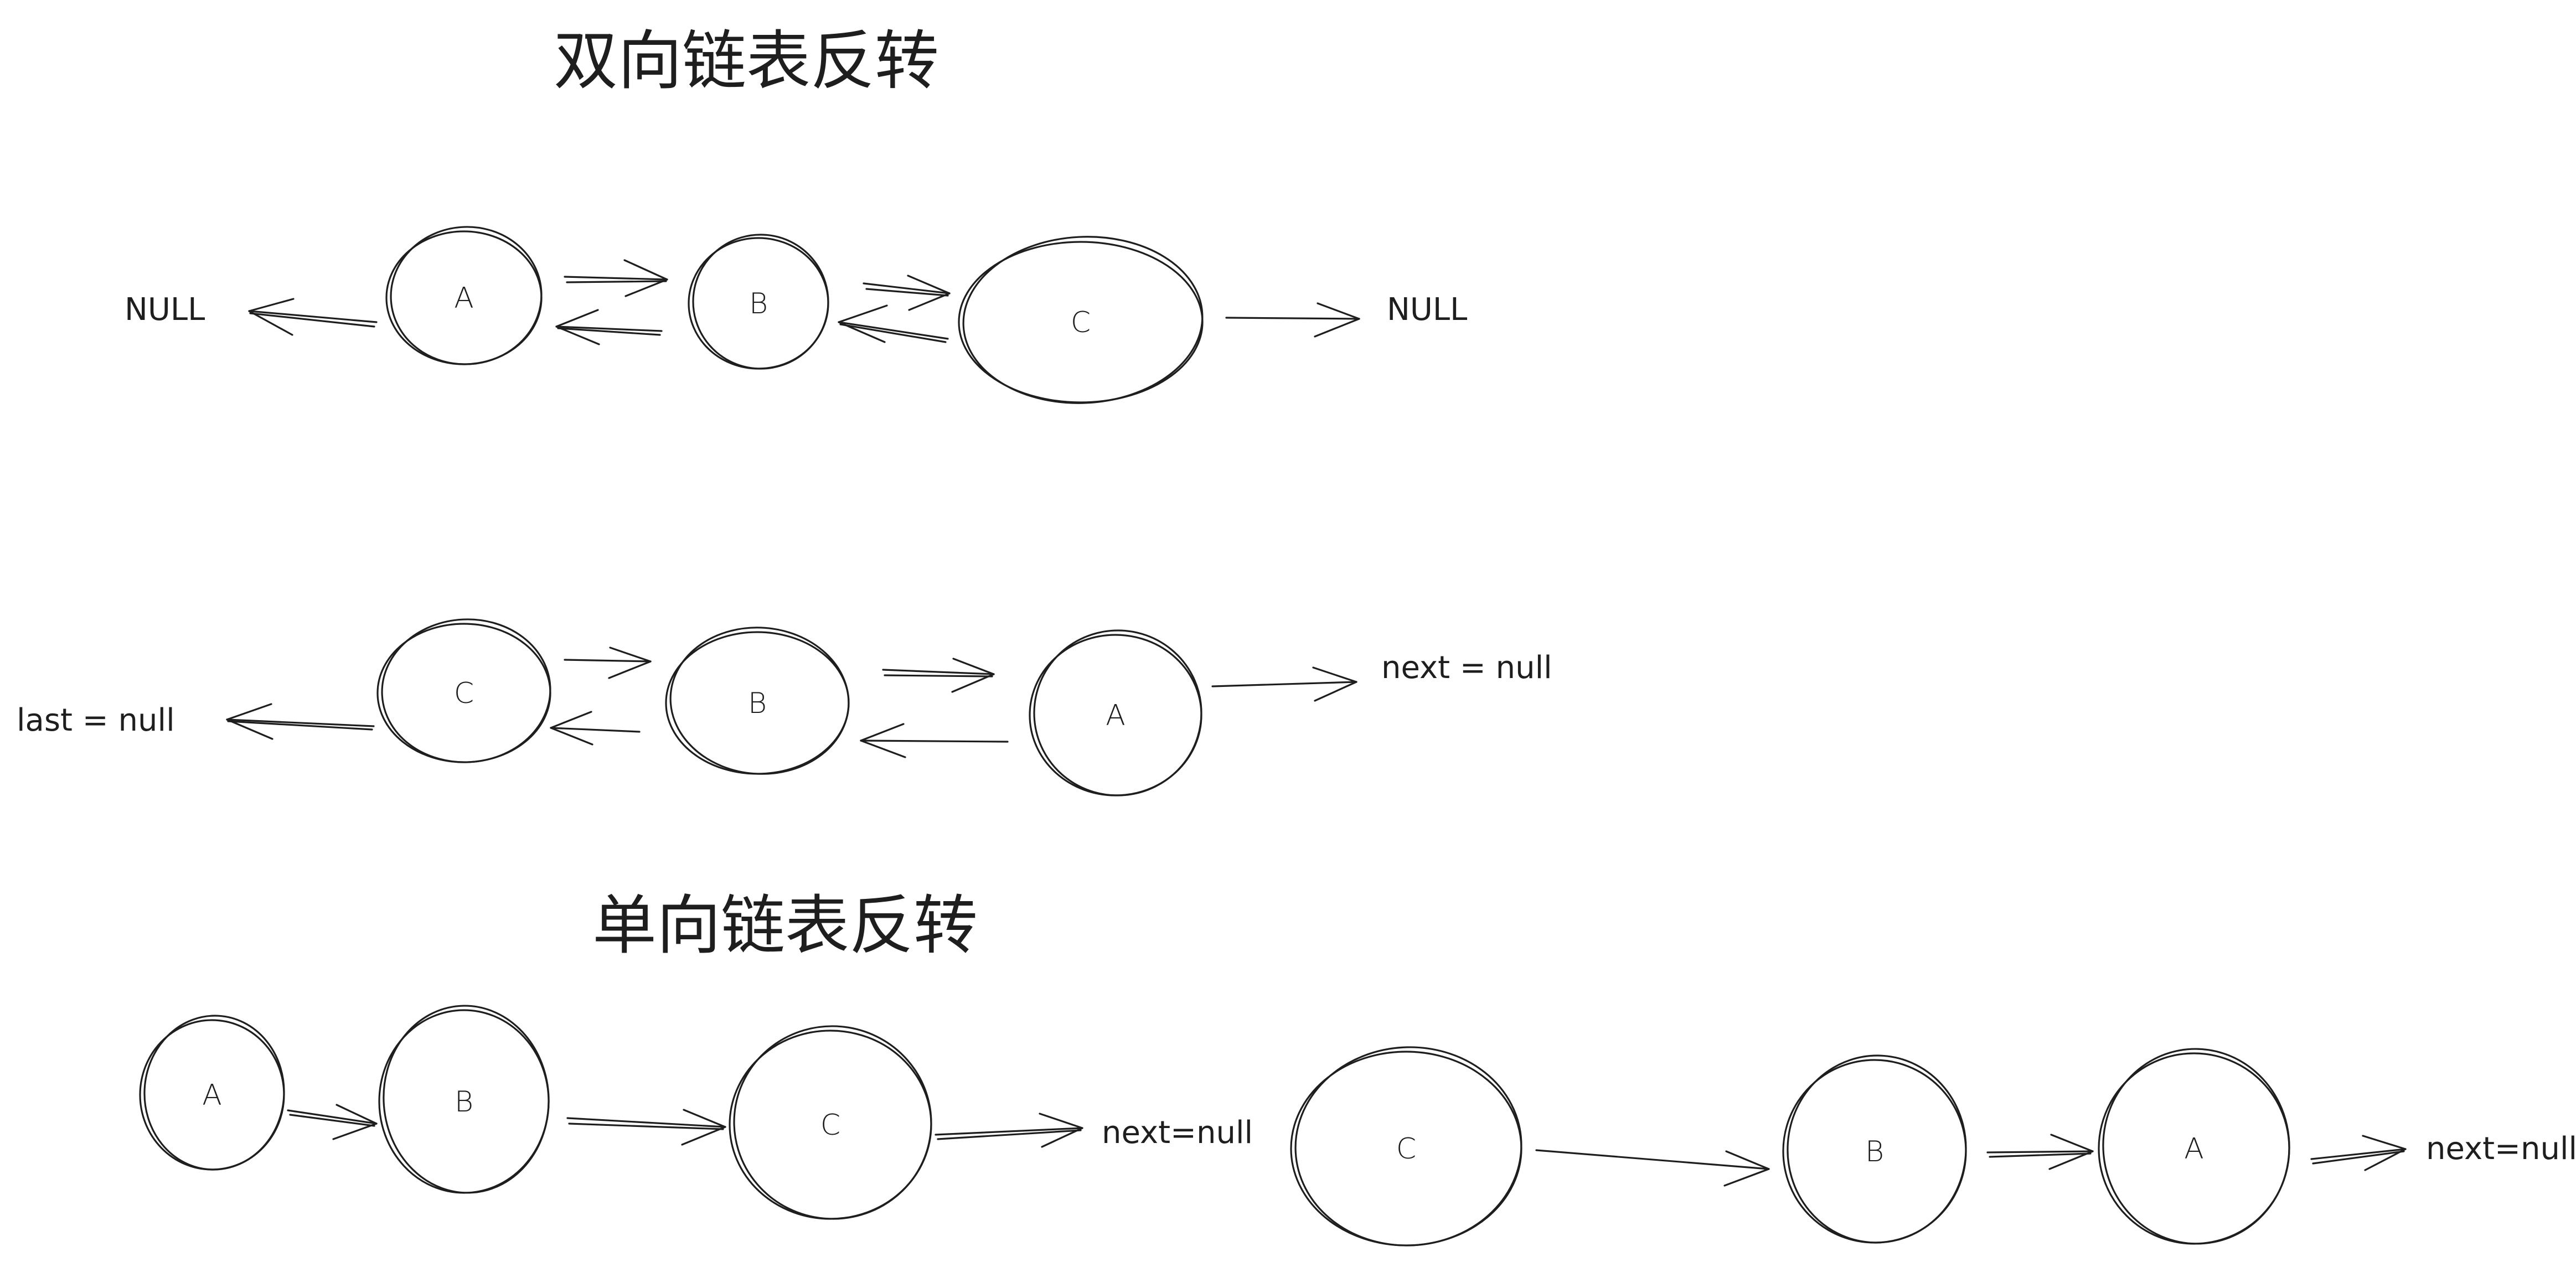 This screenshot has height=1262, width=2576. Describe the element at coordinates (1652, 1168) in the screenshot. I see `row4-arrow-c-to-b` at that location.